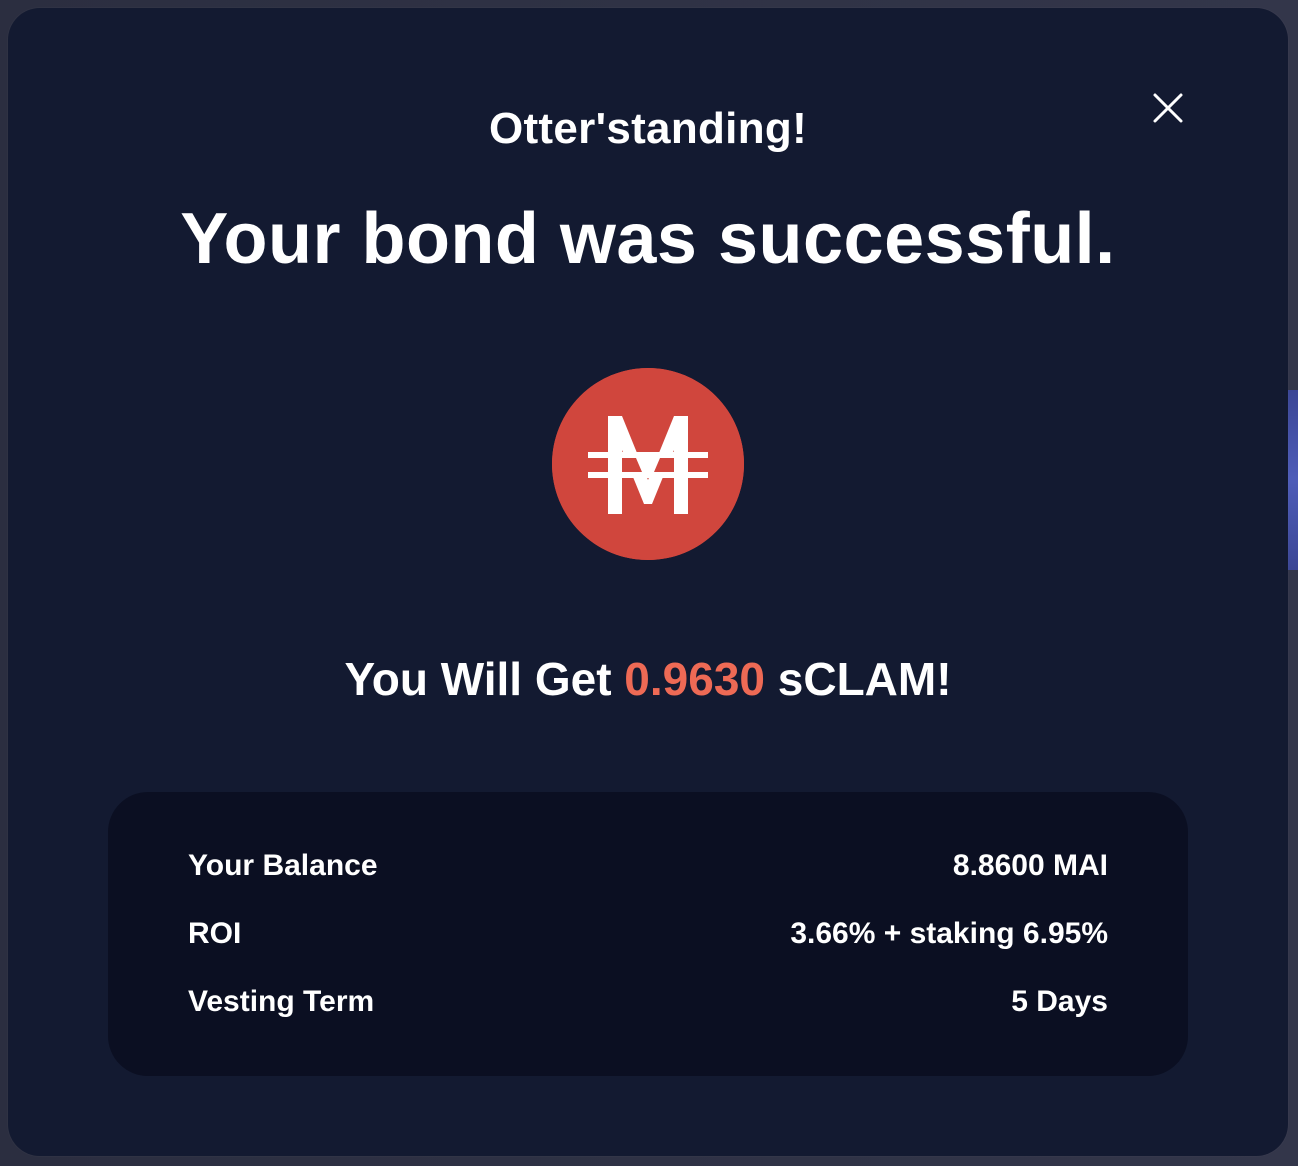  What do you see at coordinates (283, 865) in the screenshot?
I see `detail-label: Your Balance` at bounding box center [283, 865].